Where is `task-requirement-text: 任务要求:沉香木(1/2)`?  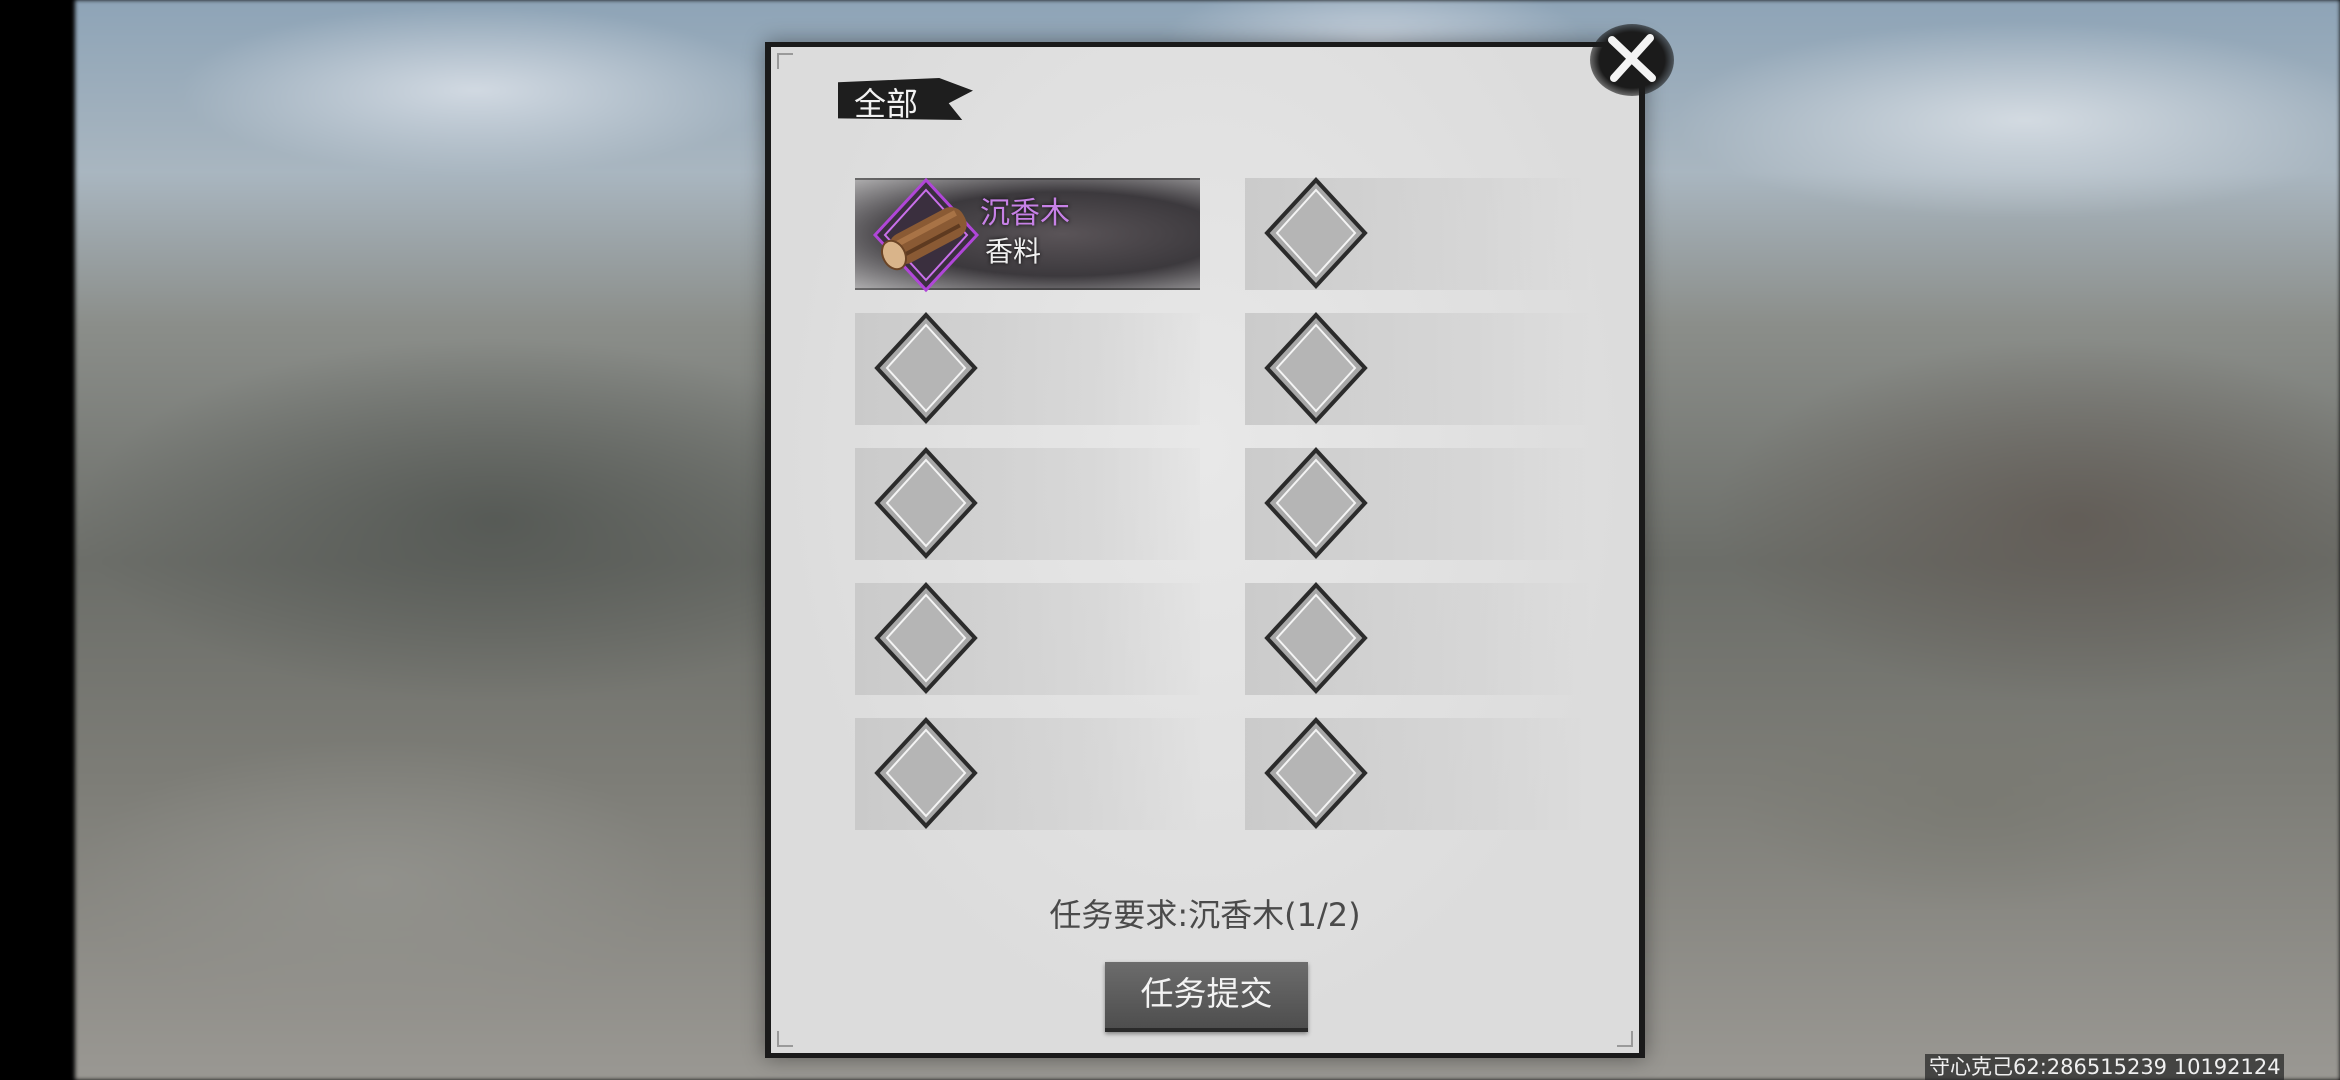 task-requirement-text: 任务要求:沉香木(1/2) is located at coordinates (1205, 915).